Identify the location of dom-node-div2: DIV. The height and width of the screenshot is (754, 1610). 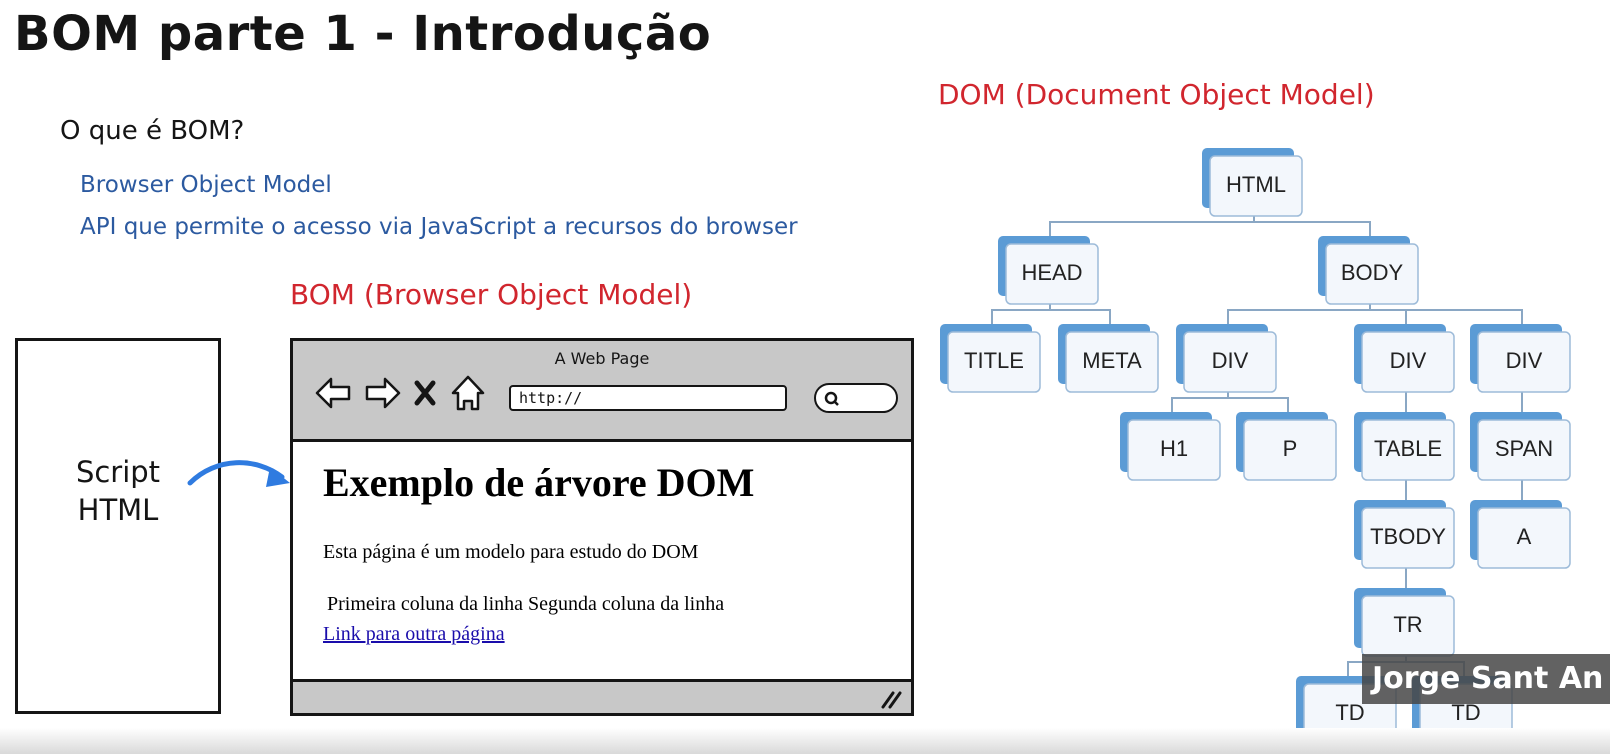
(1404, 358).